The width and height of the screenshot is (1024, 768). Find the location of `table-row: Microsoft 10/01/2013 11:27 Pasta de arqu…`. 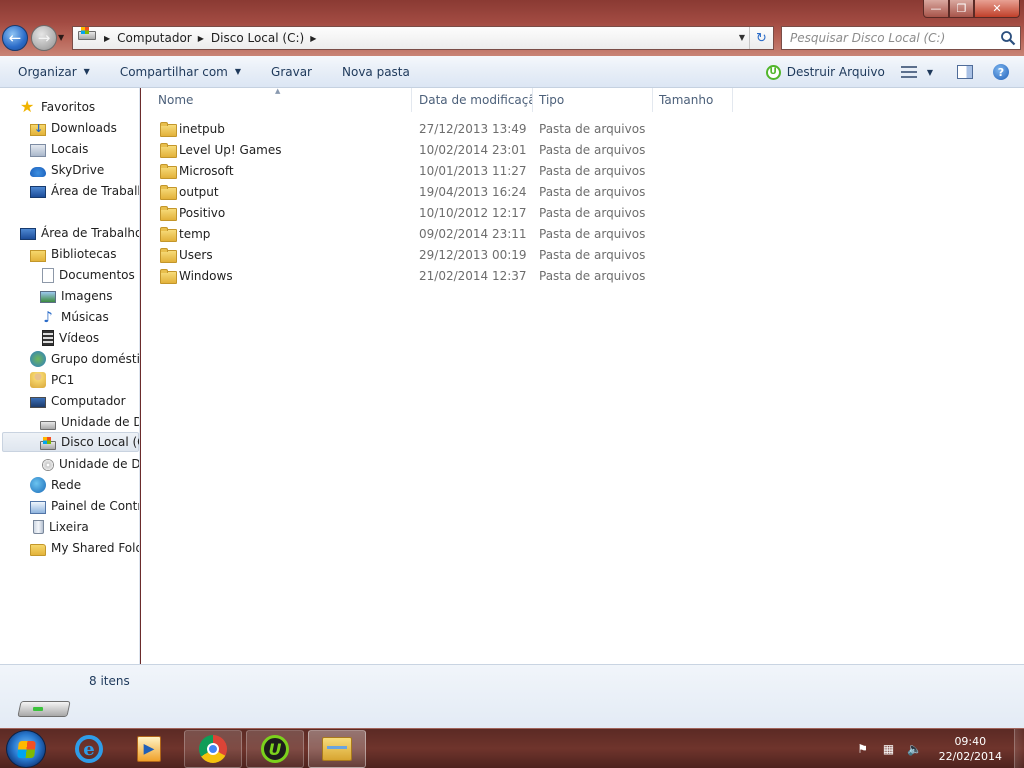

table-row: Microsoft 10/01/2013 11:27 Pasta de arqu… is located at coordinates (441, 171).